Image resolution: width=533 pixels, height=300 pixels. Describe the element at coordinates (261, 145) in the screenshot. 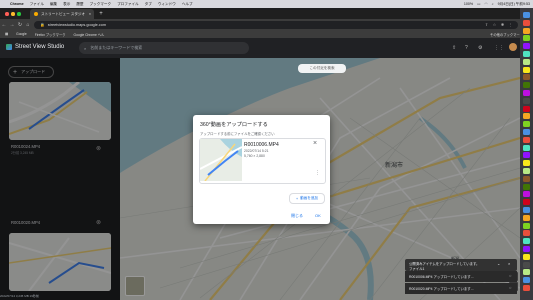

I see `file-name: R0010006.MP4` at that location.